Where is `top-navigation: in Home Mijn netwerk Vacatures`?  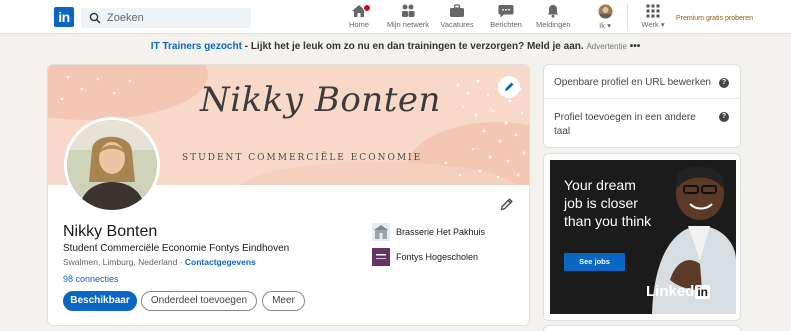
top-navigation: in Home Mijn netwerk Vacatures is located at coordinates (395, 17).